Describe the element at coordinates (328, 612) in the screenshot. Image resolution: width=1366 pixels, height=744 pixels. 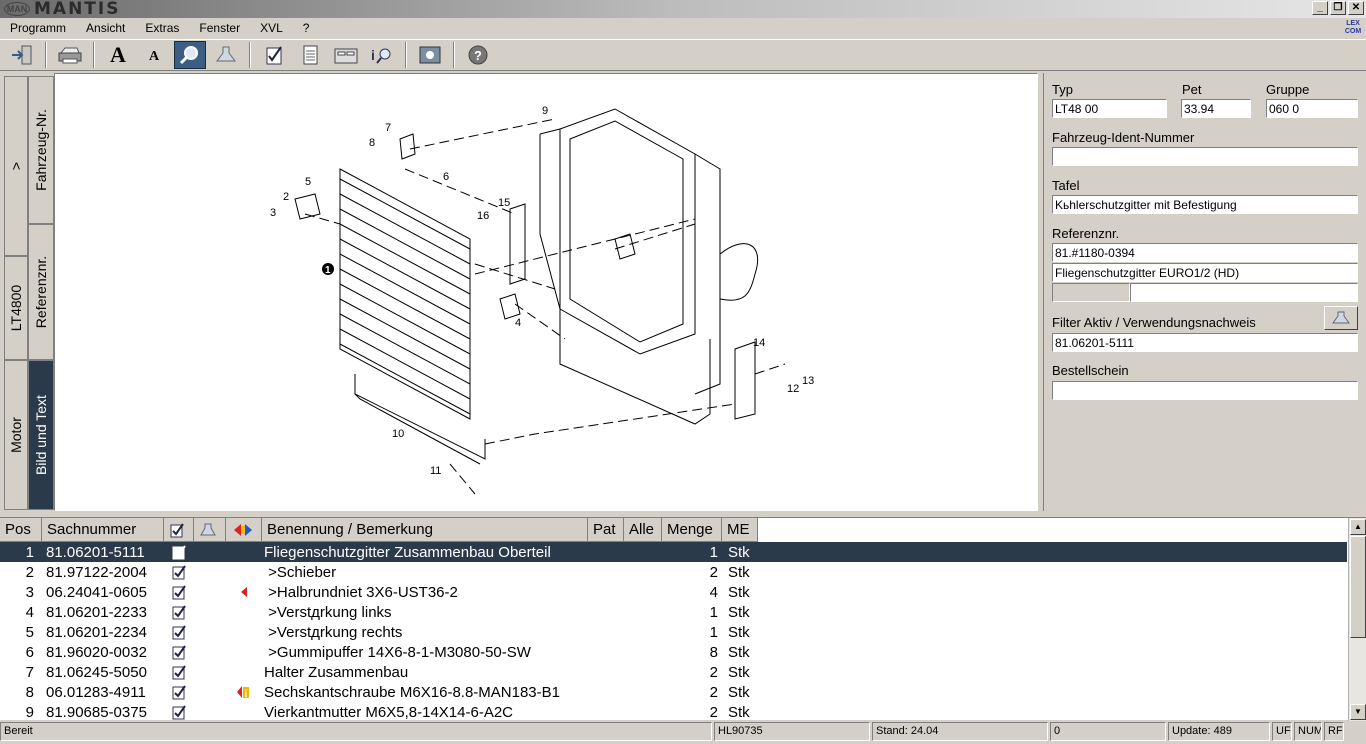
I see `cell-benennung: >Verstдrkung links` at that location.